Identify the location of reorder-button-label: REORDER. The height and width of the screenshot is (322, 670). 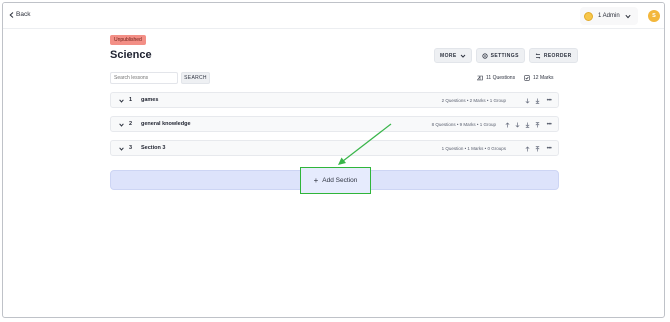
(557, 55).